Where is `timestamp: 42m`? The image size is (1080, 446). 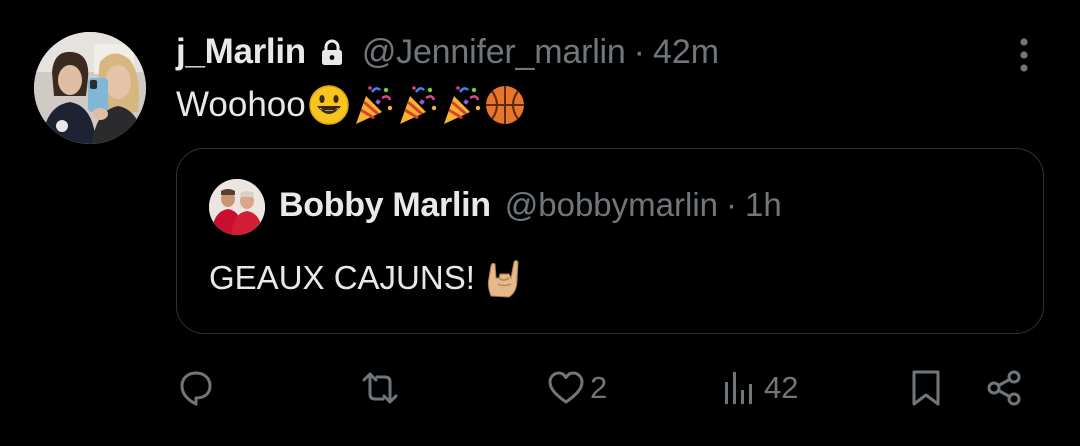
timestamp: 42m is located at coordinates (686, 52).